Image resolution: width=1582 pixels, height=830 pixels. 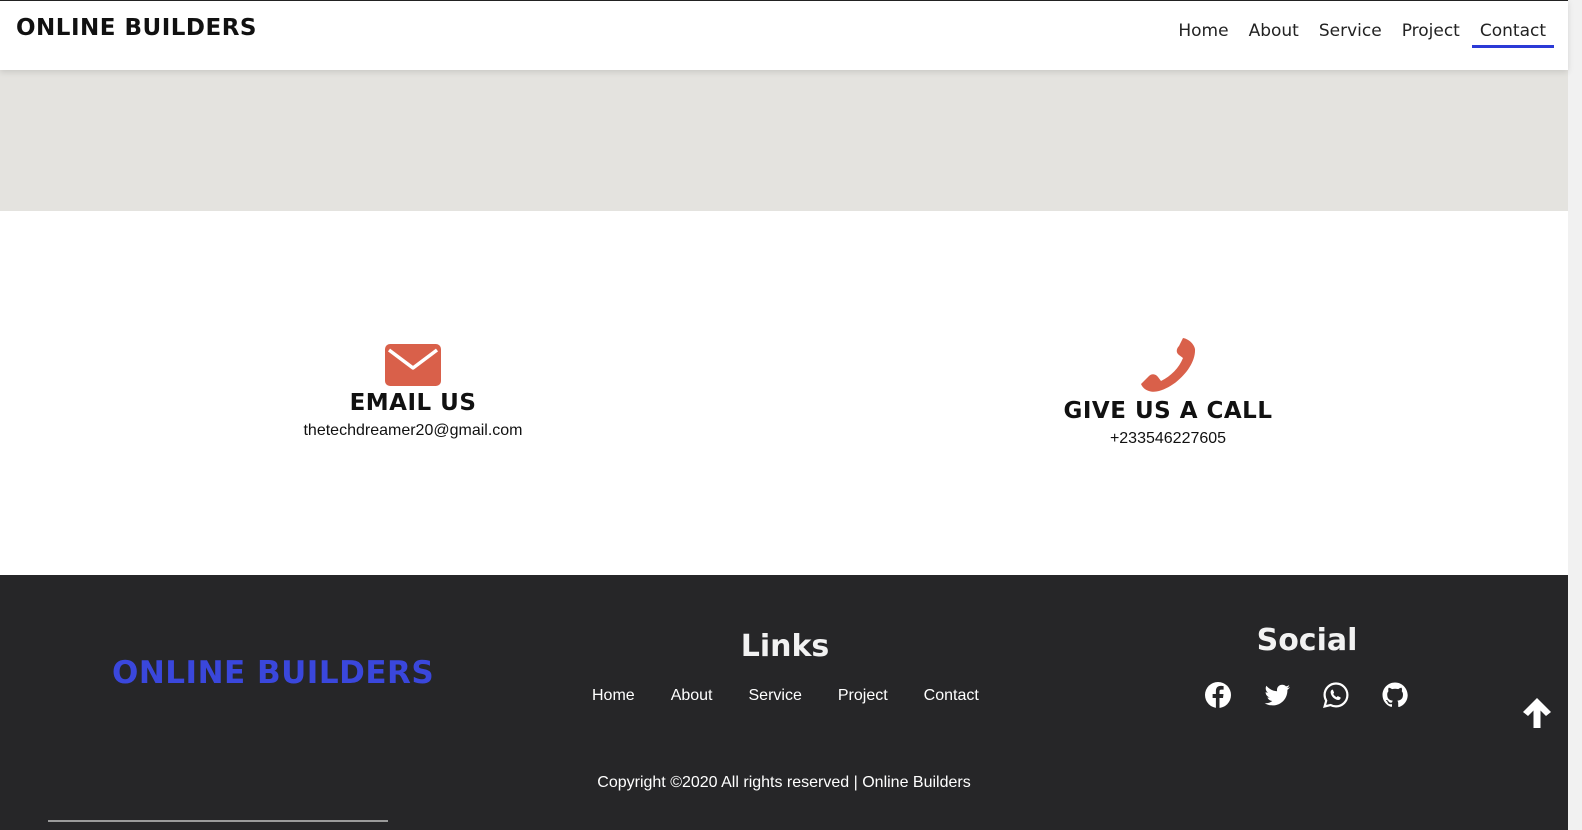 I want to click on nav-home-link: Home, so click(x=1203, y=34).